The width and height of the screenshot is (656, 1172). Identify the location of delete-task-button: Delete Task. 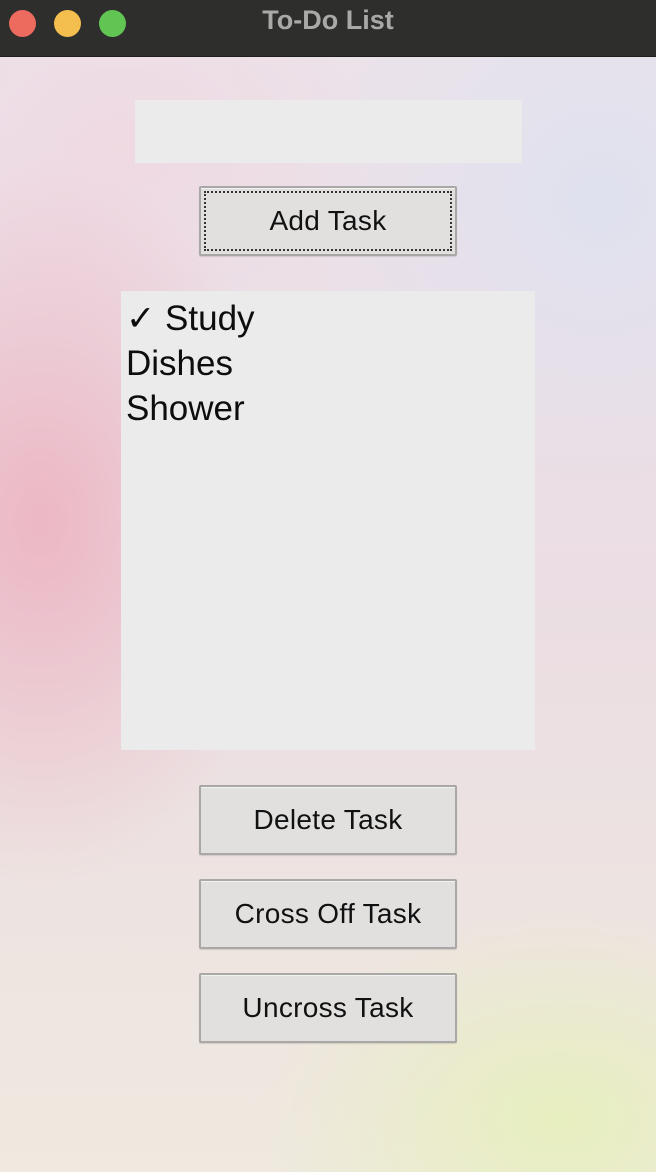
(328, 820).